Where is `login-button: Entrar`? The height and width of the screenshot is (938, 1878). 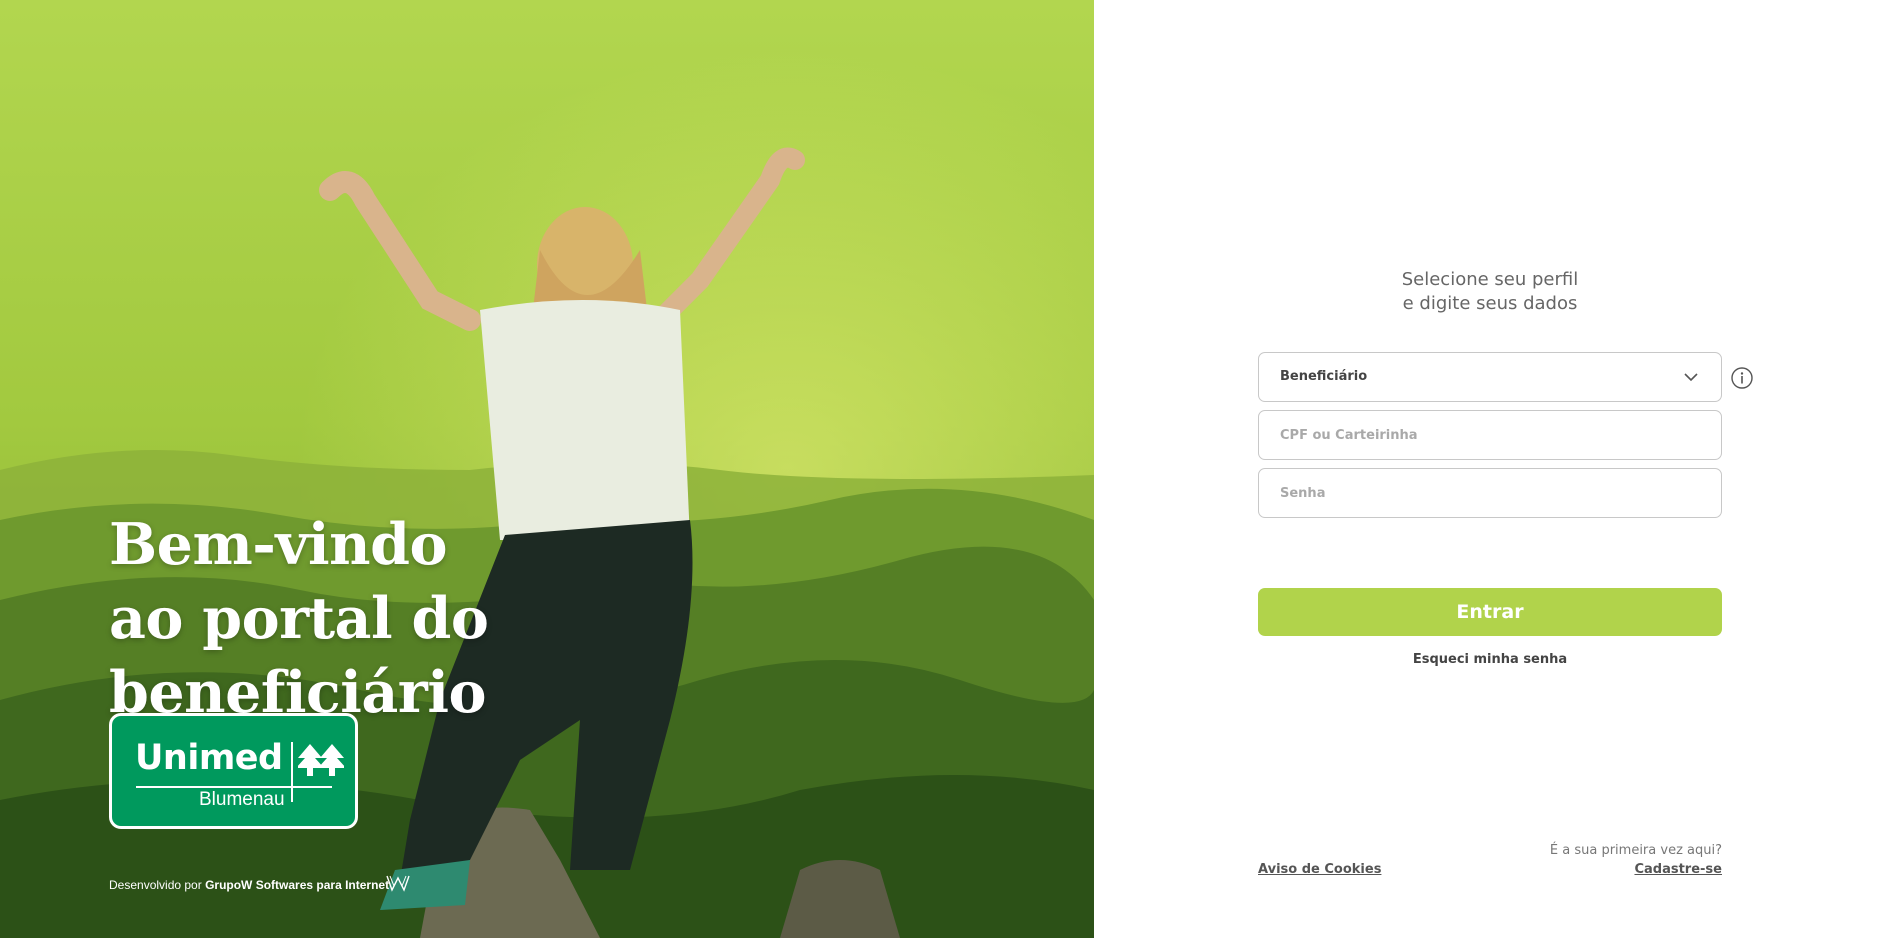 login-button: Entrar is located at coordinates (1490, 612).